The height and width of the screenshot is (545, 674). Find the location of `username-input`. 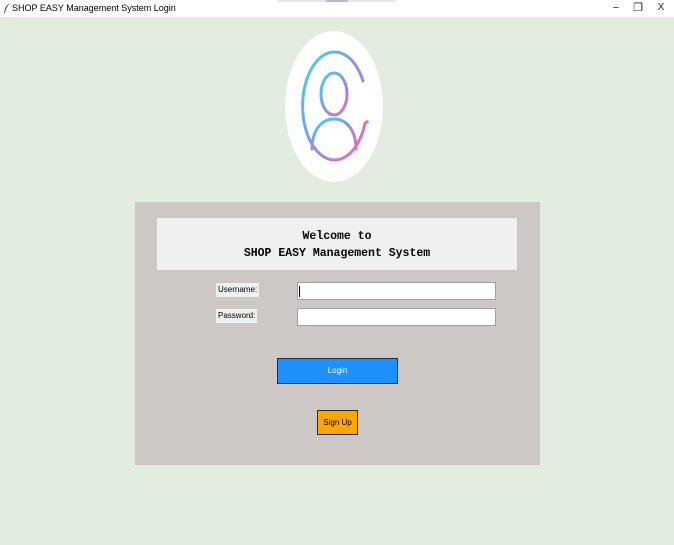

username-input is located at coordinates (396, 291).